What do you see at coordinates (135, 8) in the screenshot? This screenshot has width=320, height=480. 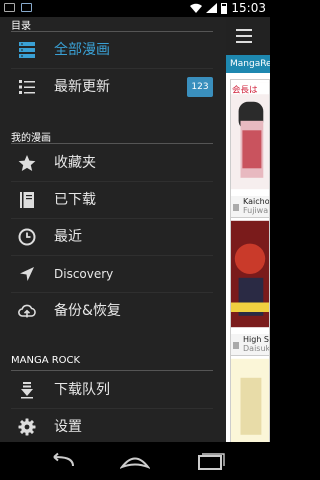 I see `status-bar: 15:03` at bounding box center [135, 8].